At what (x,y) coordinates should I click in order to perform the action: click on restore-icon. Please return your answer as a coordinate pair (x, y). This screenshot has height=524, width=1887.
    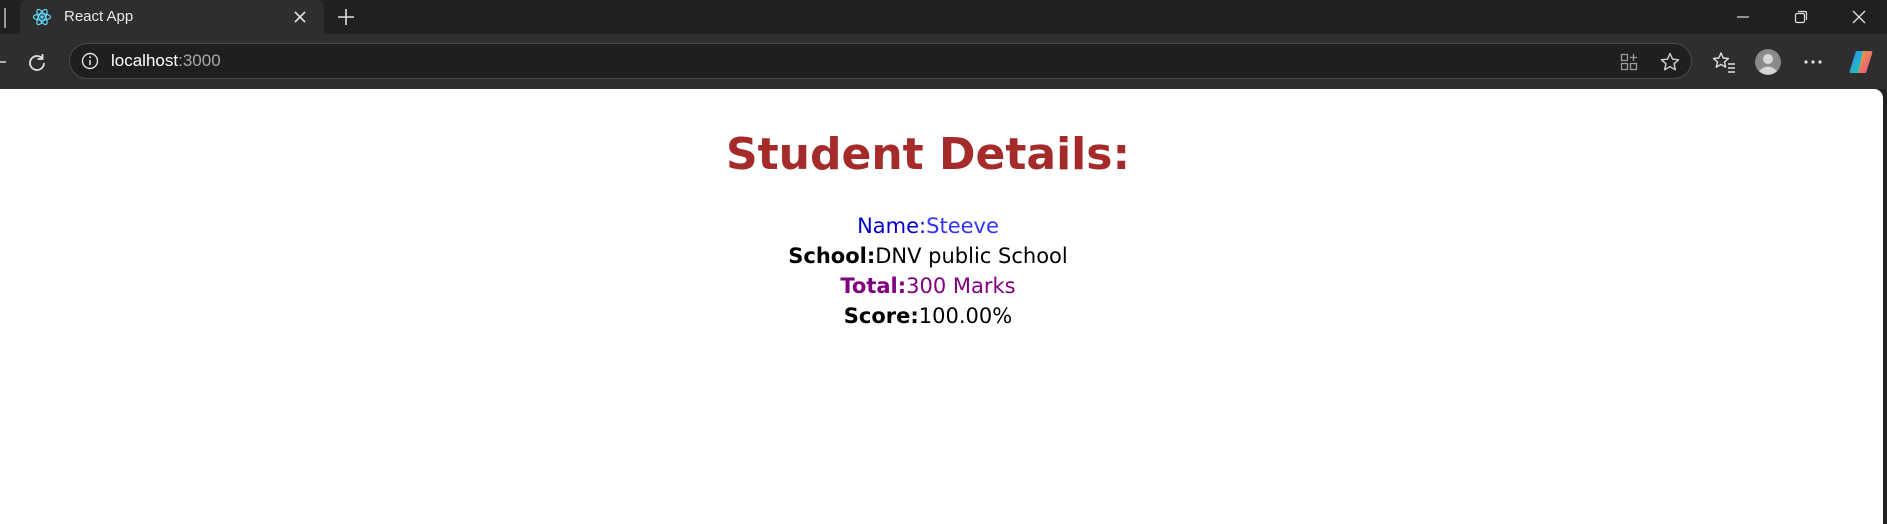
    Looking at the image, I should click on (1801, 17).